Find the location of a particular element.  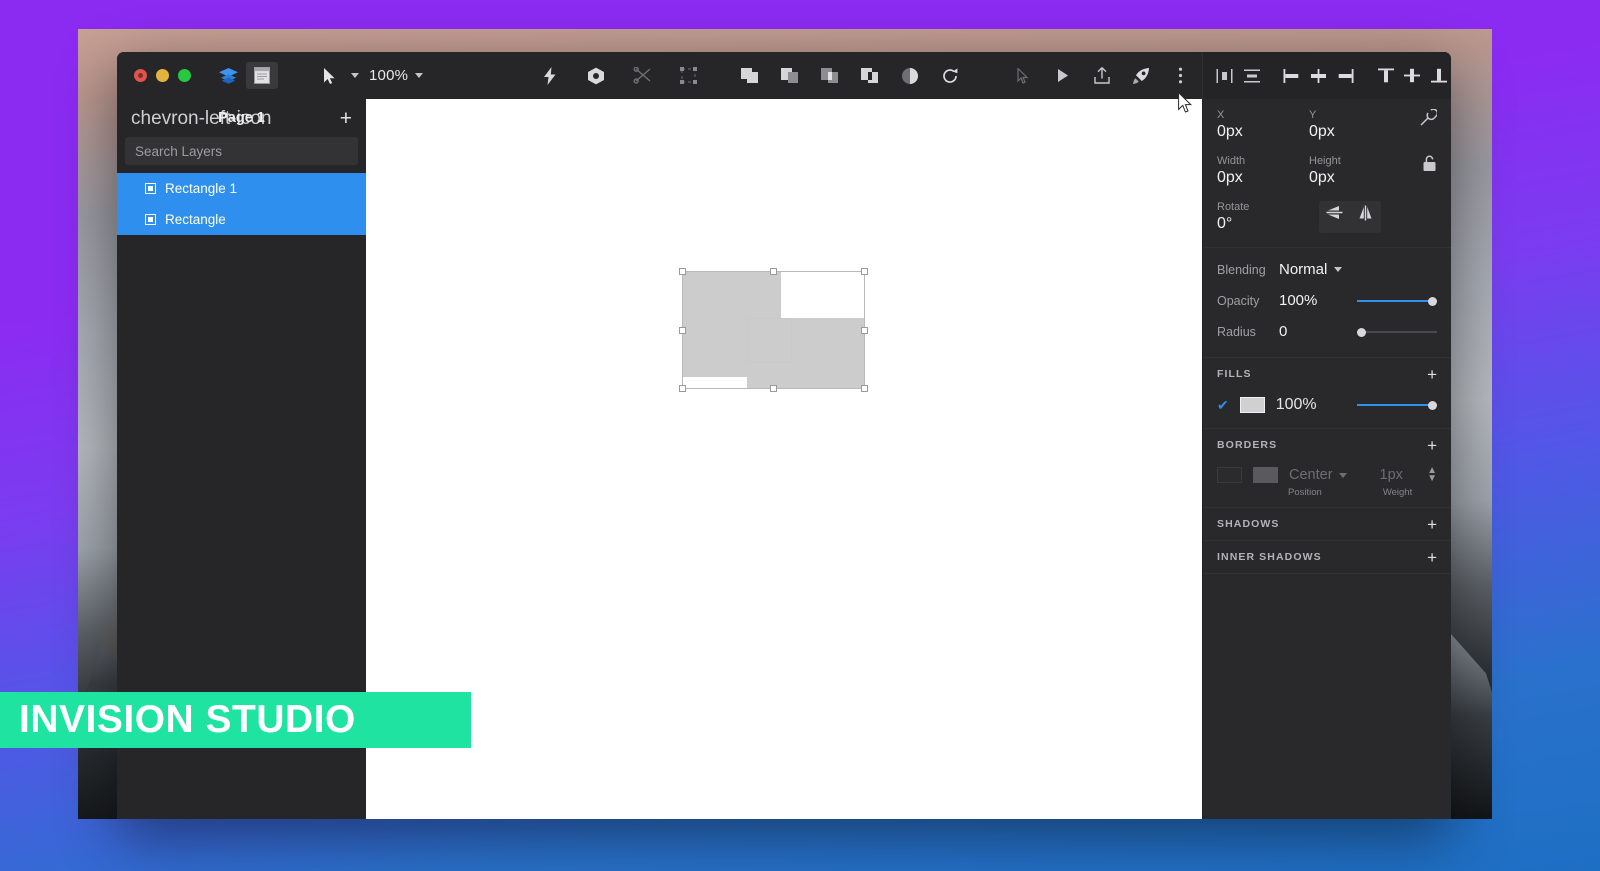

align-right-button is located at coordinates (1346, 76).